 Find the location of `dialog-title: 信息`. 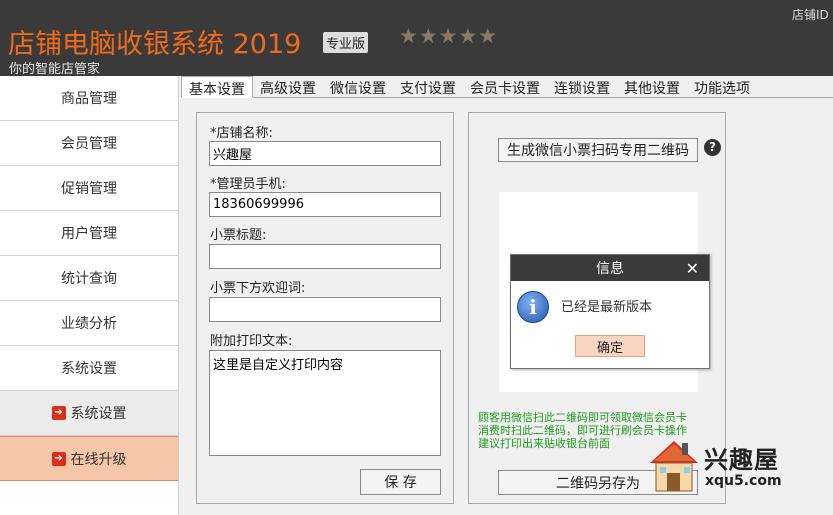

dialog-title: 信息 is located at coordinates (610, 269).